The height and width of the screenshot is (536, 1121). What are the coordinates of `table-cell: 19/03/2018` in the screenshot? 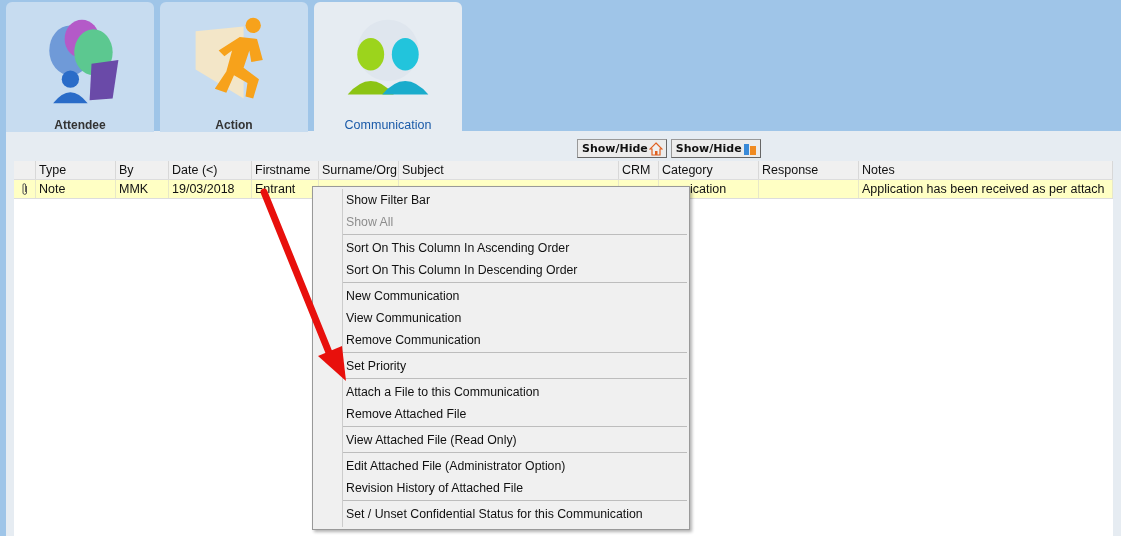 It's located at (203, 189).